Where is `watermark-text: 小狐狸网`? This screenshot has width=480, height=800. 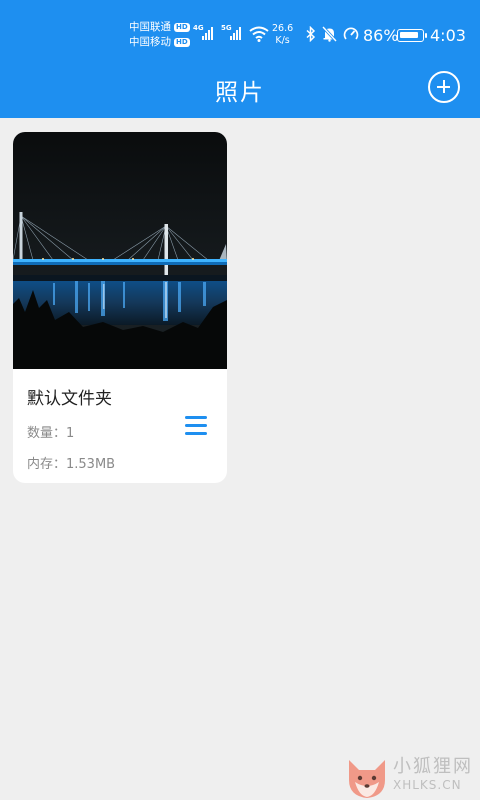 watermark-text: 小狐狸网 is located at coordinates (433, 766).